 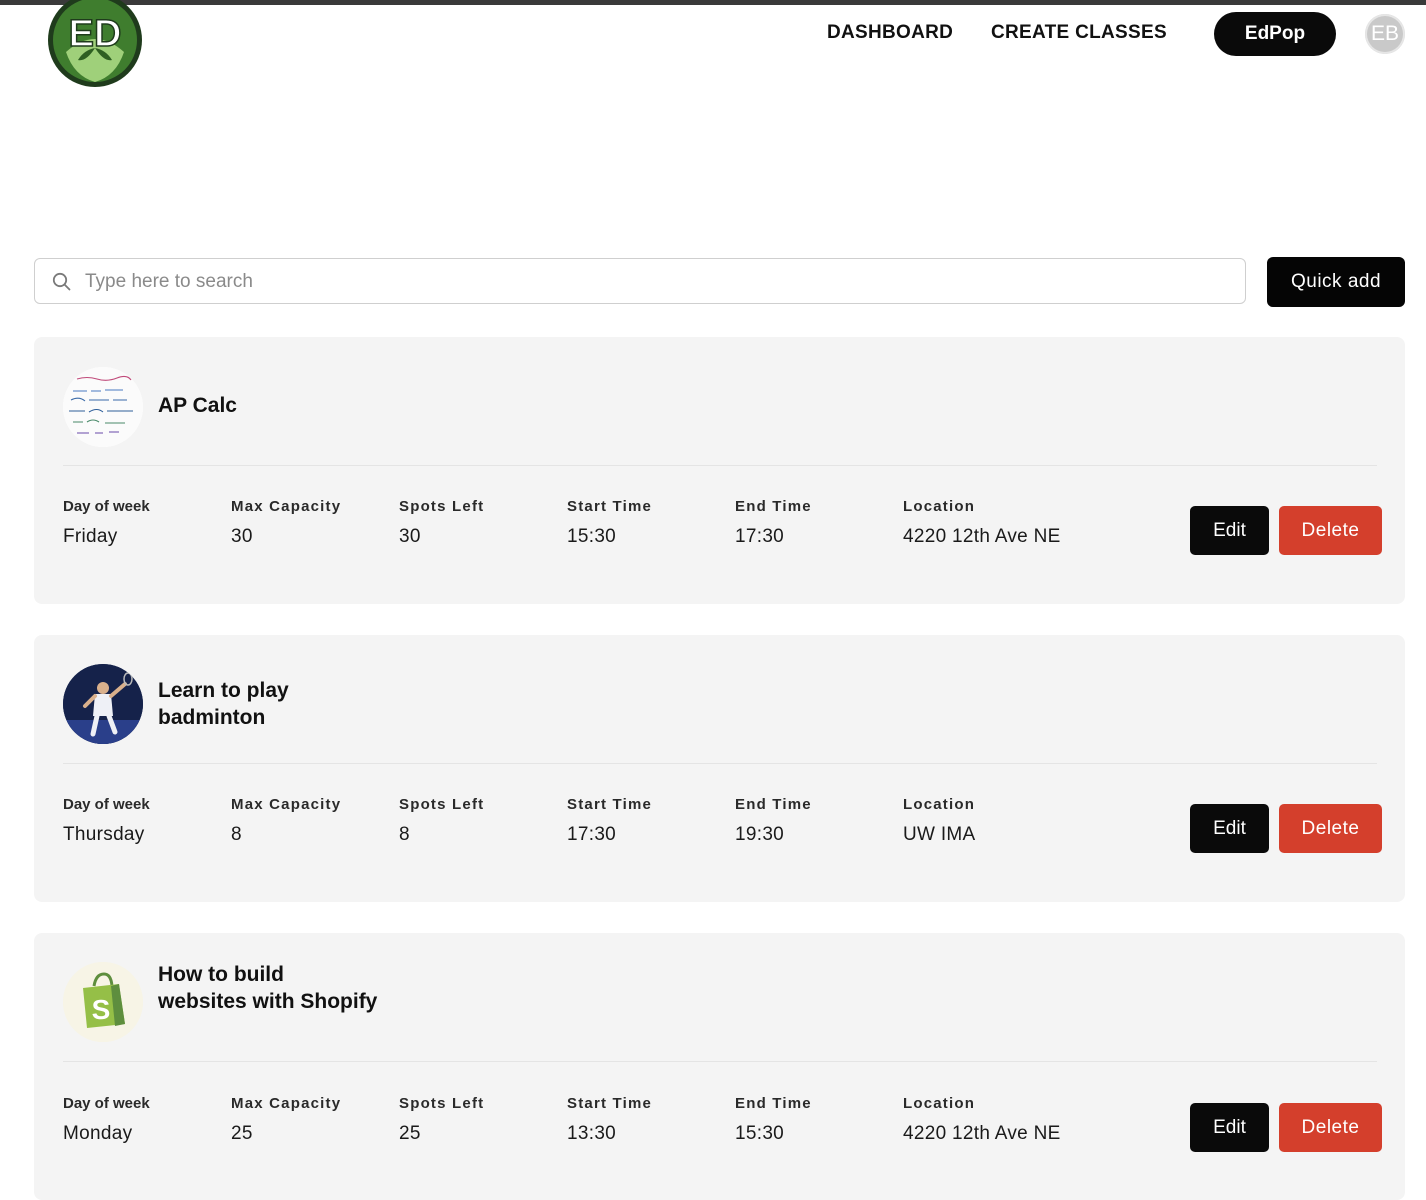 I want to click on day-of-week-value: Friday, so click(x=90, y=536).